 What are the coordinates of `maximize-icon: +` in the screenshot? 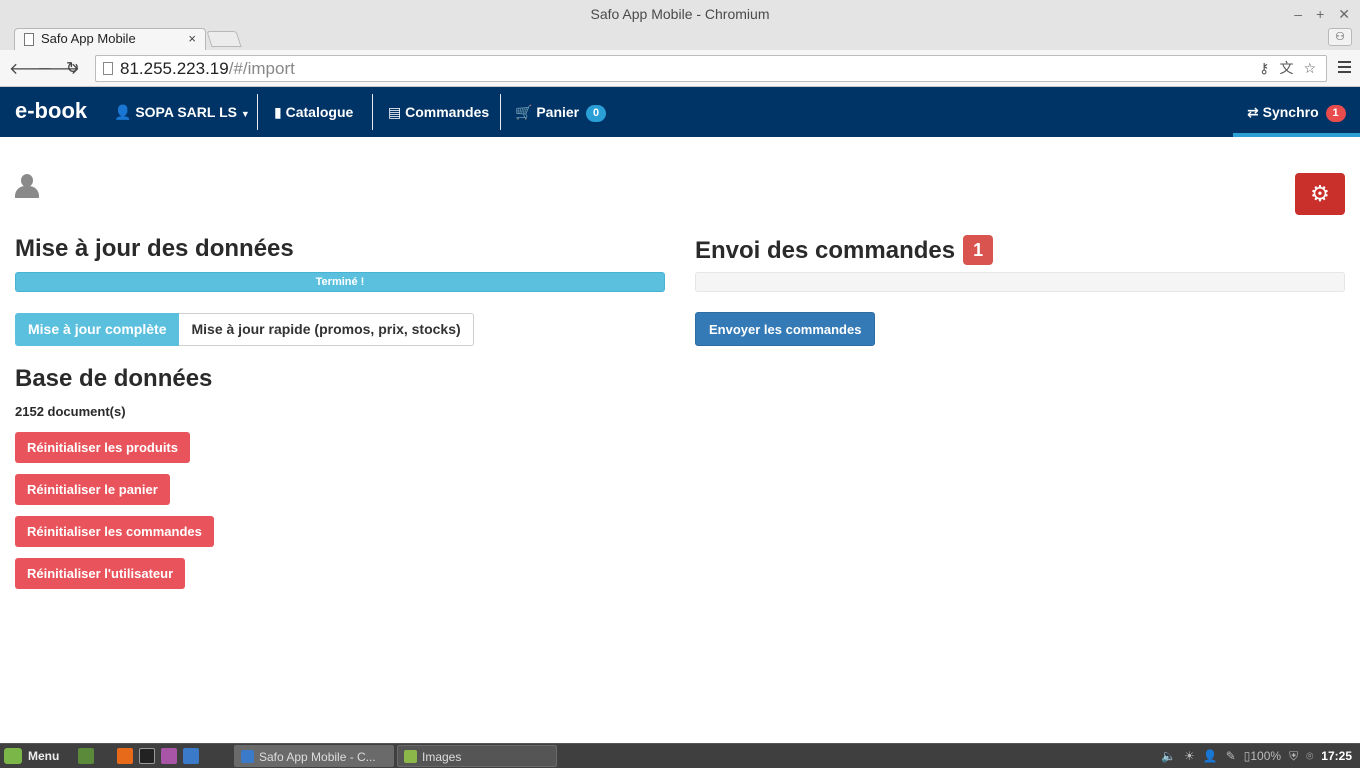 It's located at (1320, 14).